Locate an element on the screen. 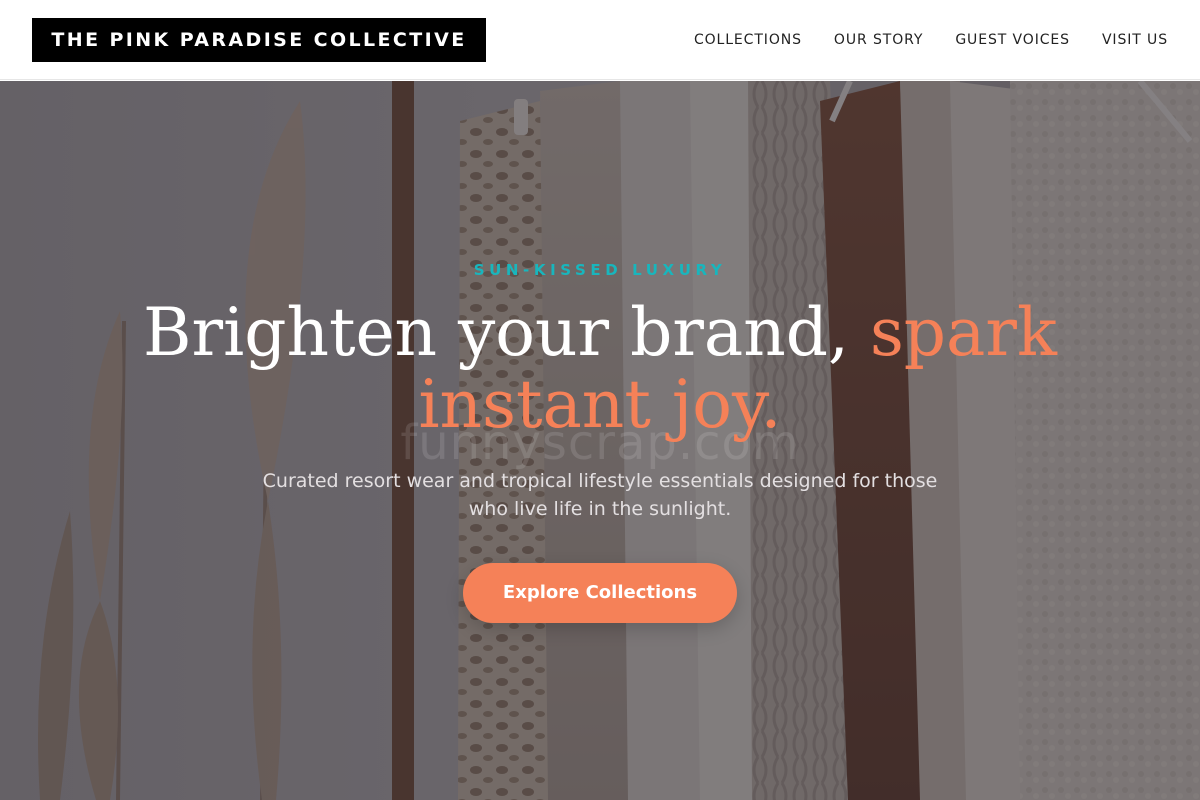  nav-collections: COLLECTIONS is located at coordinates (748, 40).